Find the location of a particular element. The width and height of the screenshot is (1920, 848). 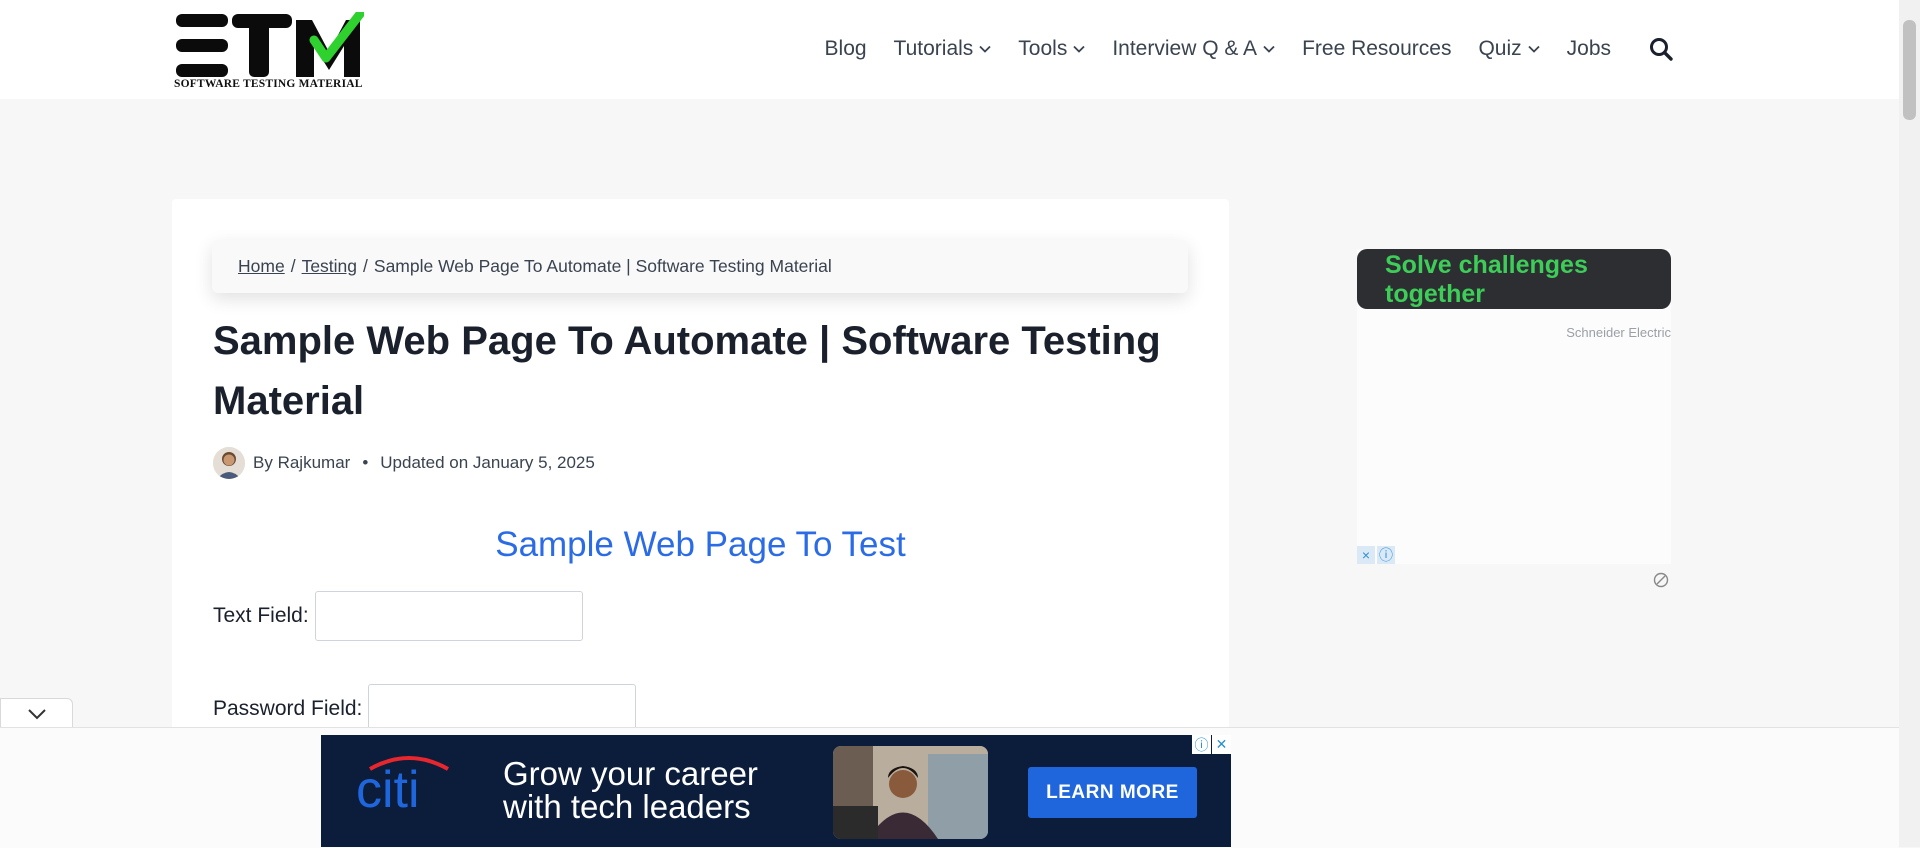

nav-free-resources-label: Free Resources is located at coordinates (1377, 48).